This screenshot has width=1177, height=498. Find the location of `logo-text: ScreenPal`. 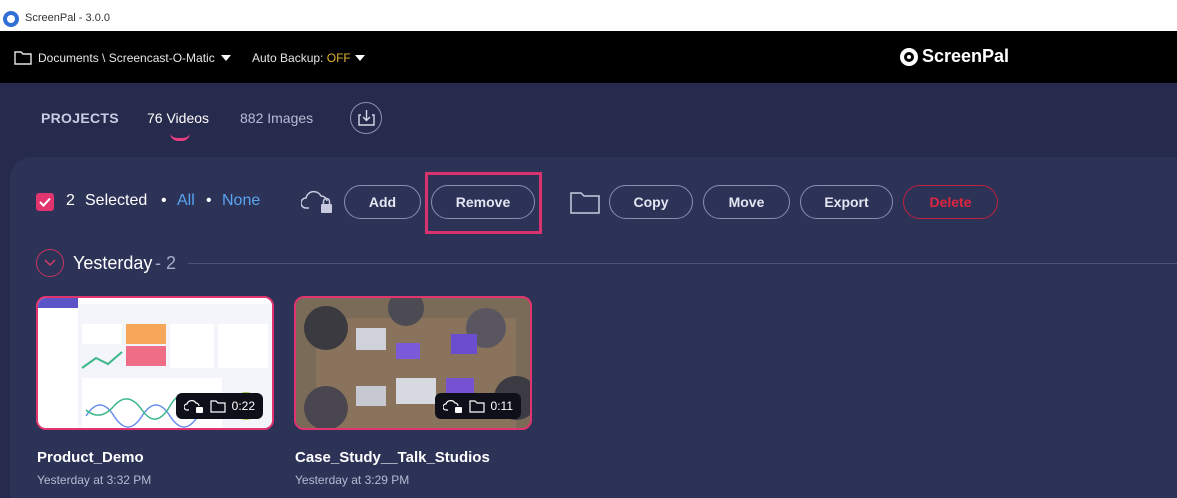

logo-text: ScreenPal is located at coordinates (966, 56).